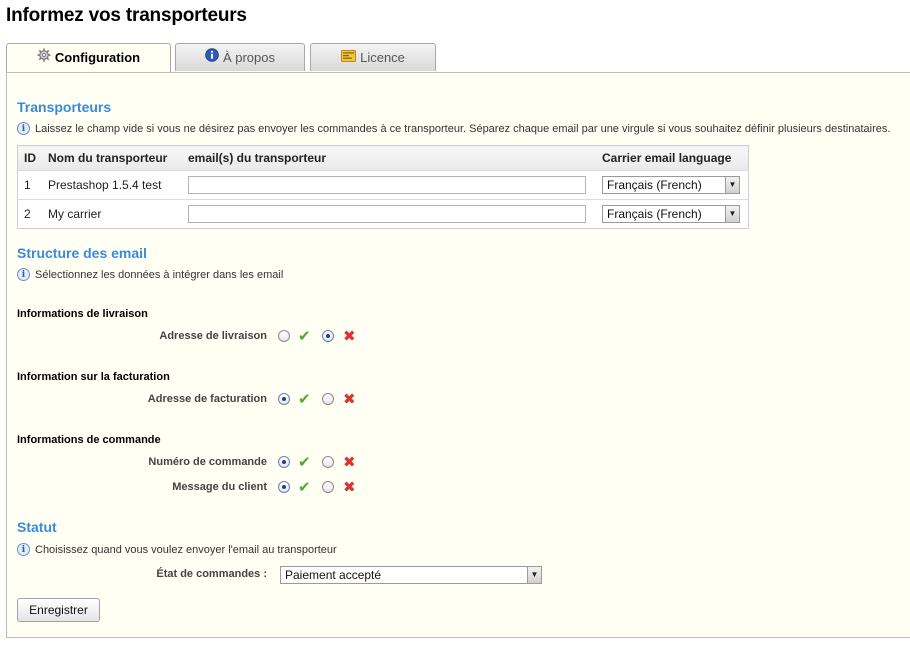 The width and height of the screenshot is (910, 648). Describe the element at coordinates (672, 158) in the screenshot. I see `column-header-language: Carrier email language` at that location.